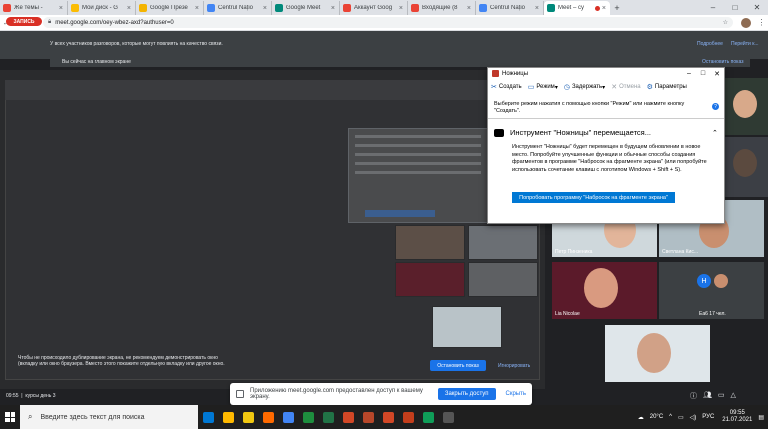  What do you see at coordinates (170, 8) in the screenshot?
I see `browser-tab: Google Презе ×` at bounding box center [170, 8].